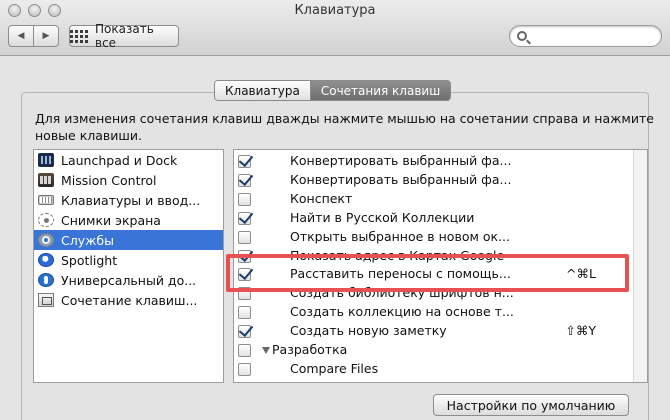 The height and width of the screenshot is (420, 670). What do you see at coordinates (119, 160) in the screenshot?
I see `category-label: Launchpad и Dock` at bounding box center [119, 160].